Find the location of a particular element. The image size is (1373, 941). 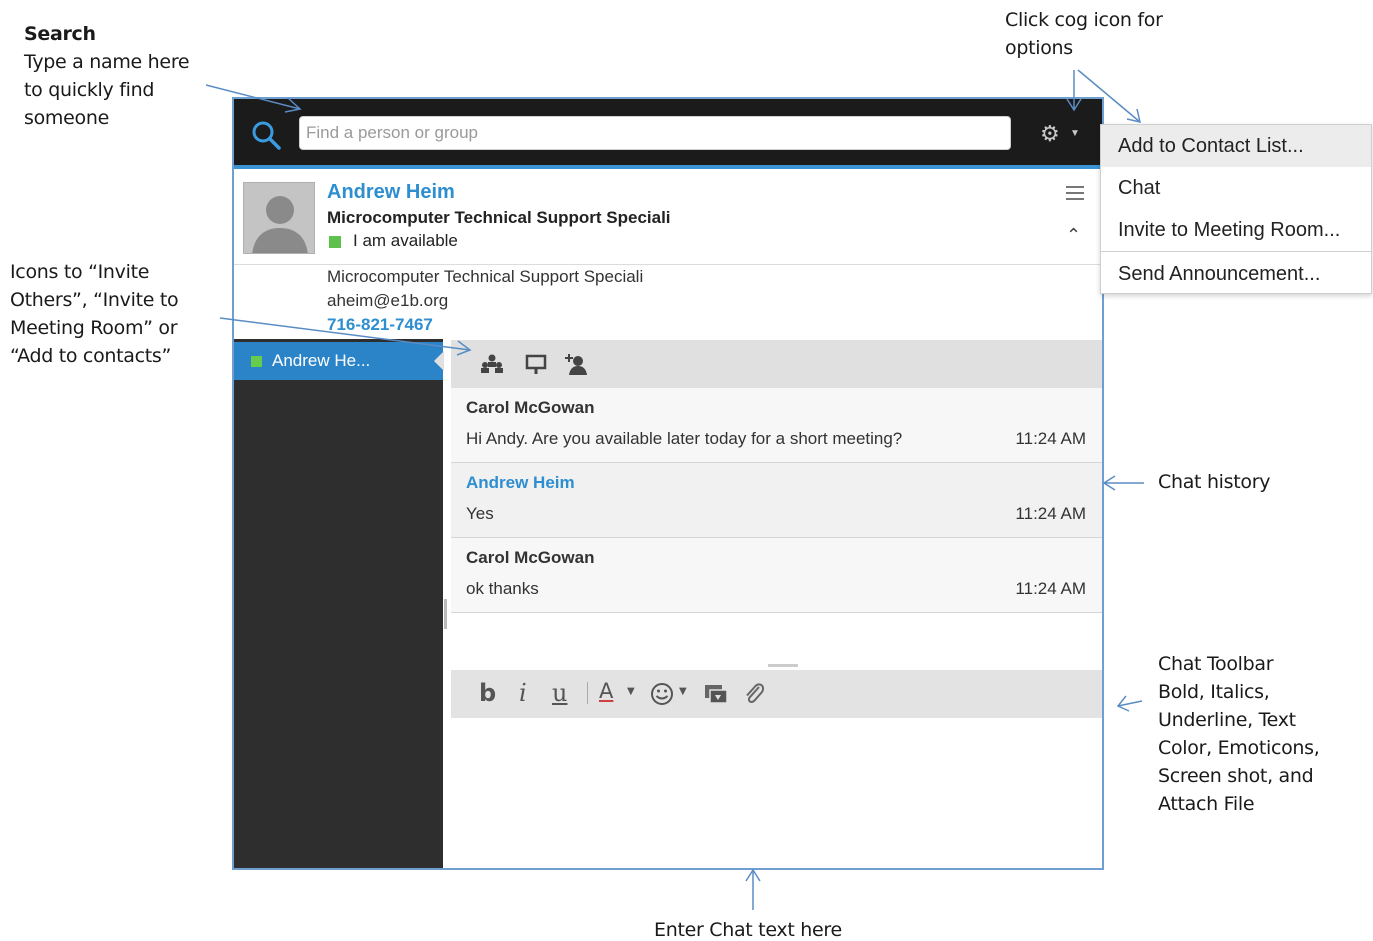

selected-notch is located at coordinates (439, 361).